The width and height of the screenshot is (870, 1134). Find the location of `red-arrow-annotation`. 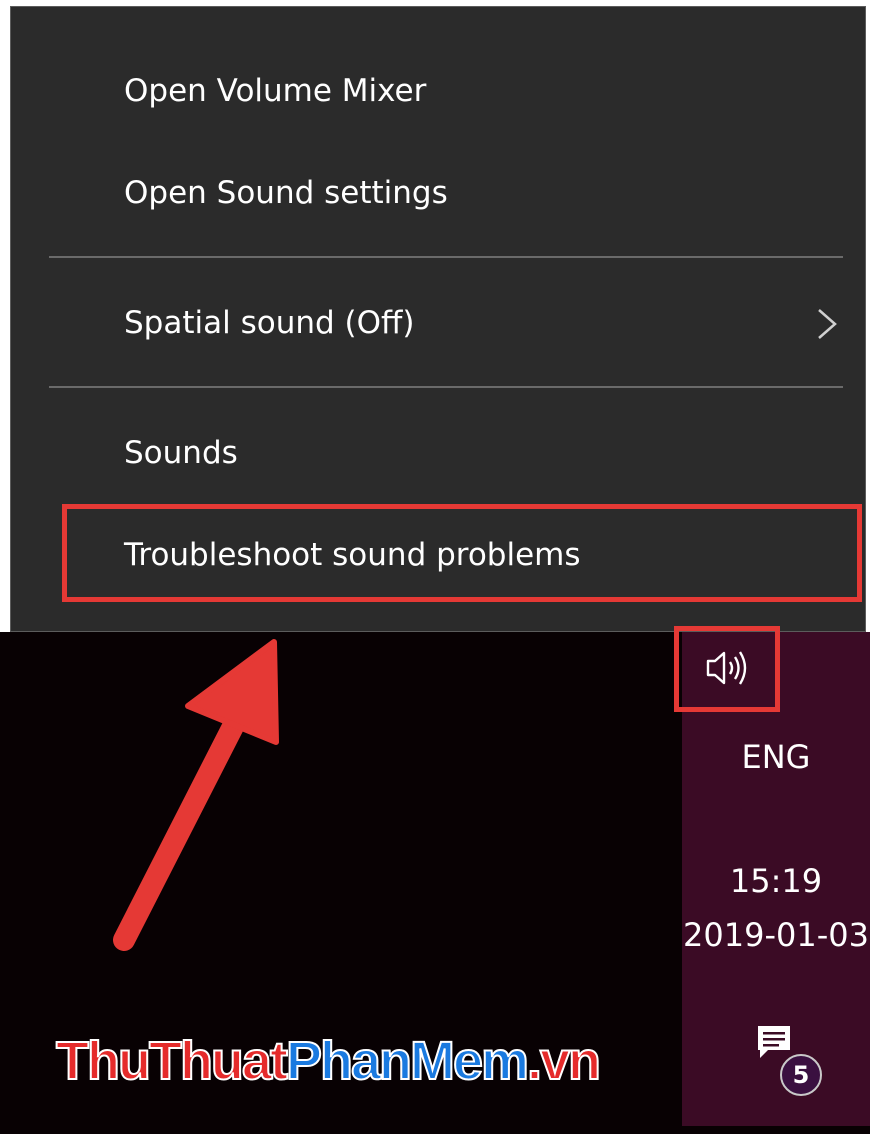

red-arrow-annotation is located at coordinates (196, 795).